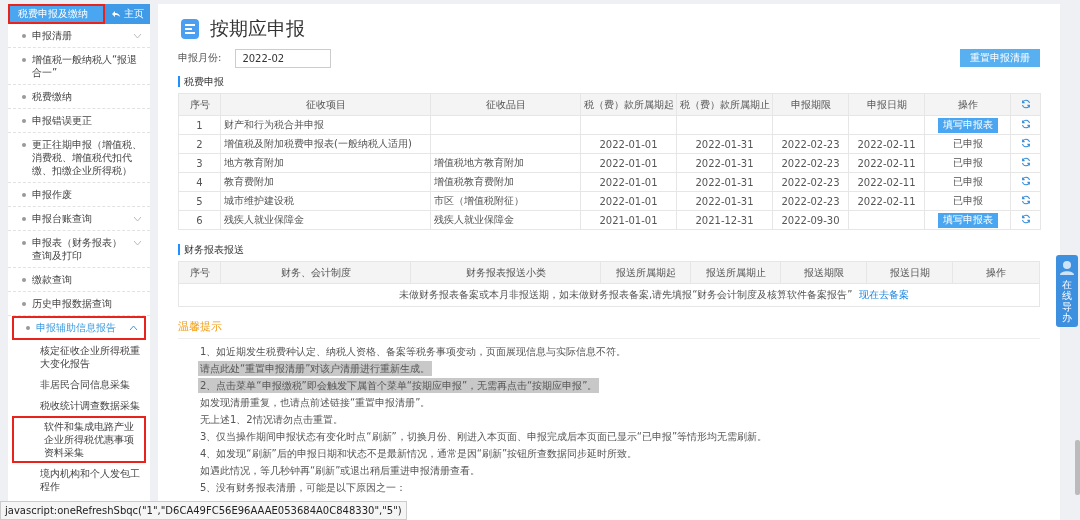 This screenshot has width=1080, height=520. I want to click on tip-text: 3、仅当操作期间申报状态有变化时点“刷新”，切换月份、刚进入本页面、申报完成后本页面已显示“已申报”等情形均无需刷新。, so click(484, 437).